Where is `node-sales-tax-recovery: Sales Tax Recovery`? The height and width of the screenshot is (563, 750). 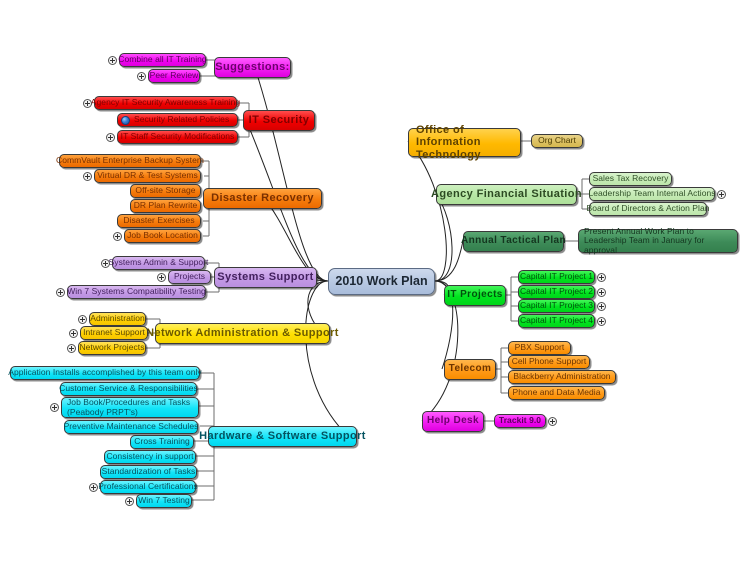 node-sales-tax-recovery: Sales Tax Recovery is located at coordinates (630, 179).